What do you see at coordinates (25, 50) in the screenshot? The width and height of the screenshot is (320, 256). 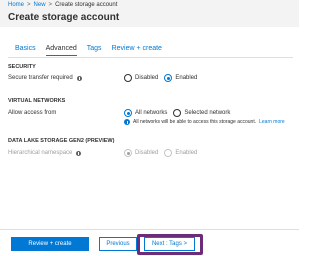 I see `tab-basics: Basics` at bounding box center [25, 50].